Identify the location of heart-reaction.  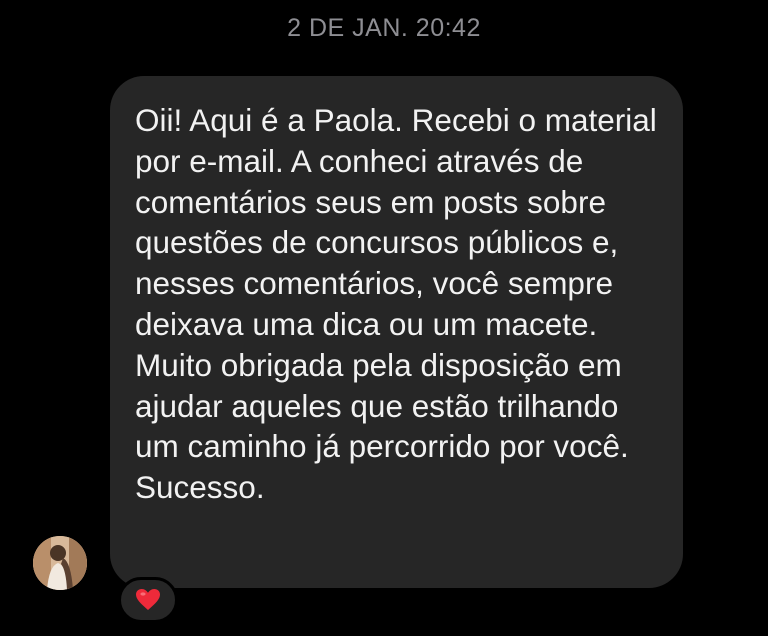
(148, 600).